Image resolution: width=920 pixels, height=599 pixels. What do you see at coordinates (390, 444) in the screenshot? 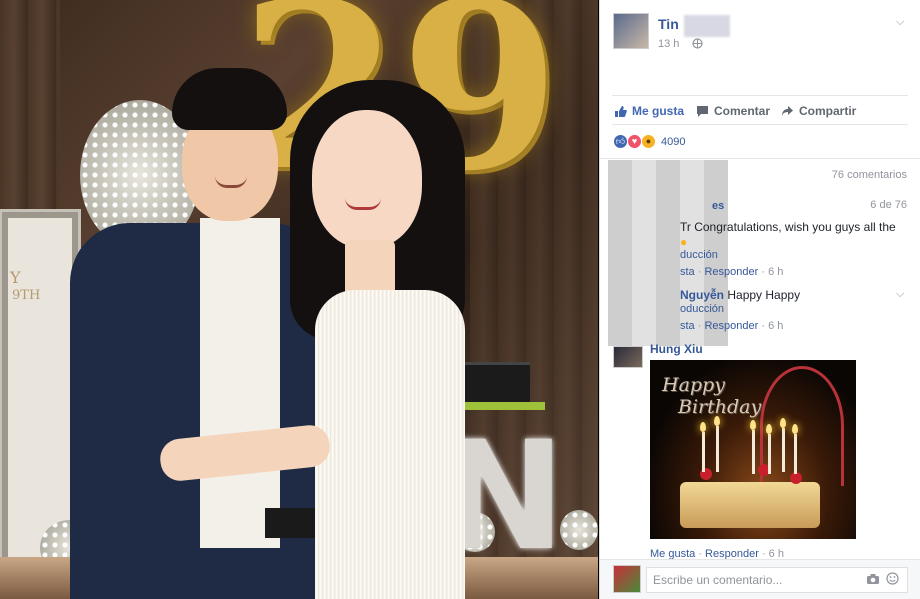
I see `woman-dress` at bounding box center [390, 444].